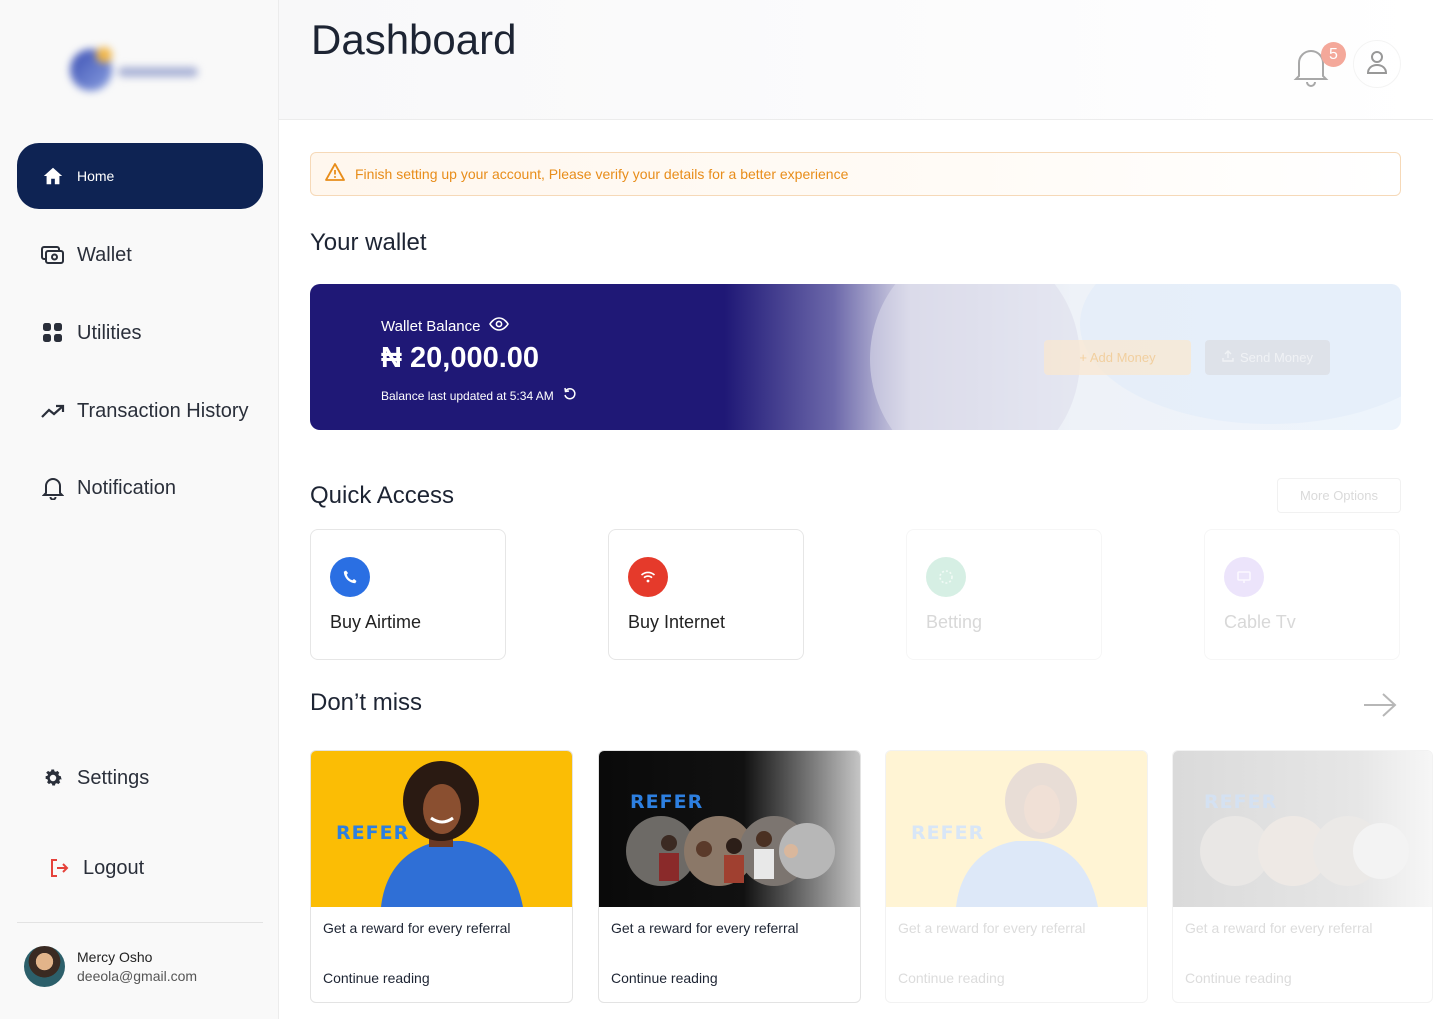 This screenshot has width=1433, height=1019. Describe the element at coordinates (467, 395) in the screenshot. I see `balance-updated-text: Balance last updated at 5:34 AM` at that location.